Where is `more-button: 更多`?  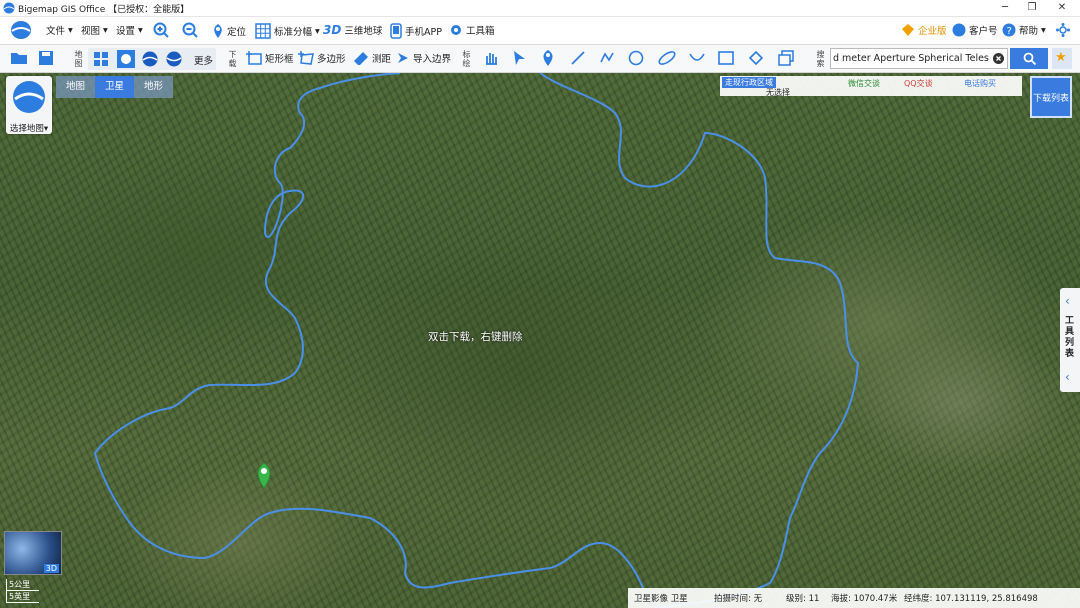 more-button: 更多 is located at coordinates (203, 60).